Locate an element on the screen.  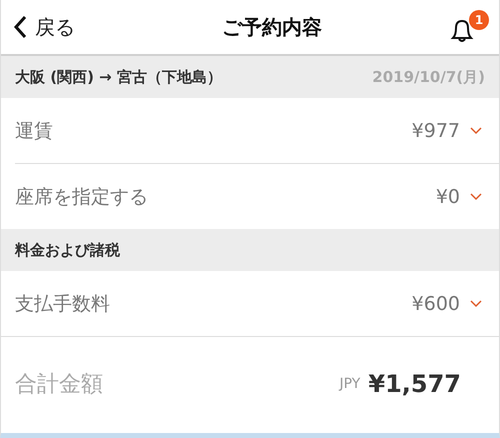
page-title: ご予約内容 is located at coordinates (272, 27).